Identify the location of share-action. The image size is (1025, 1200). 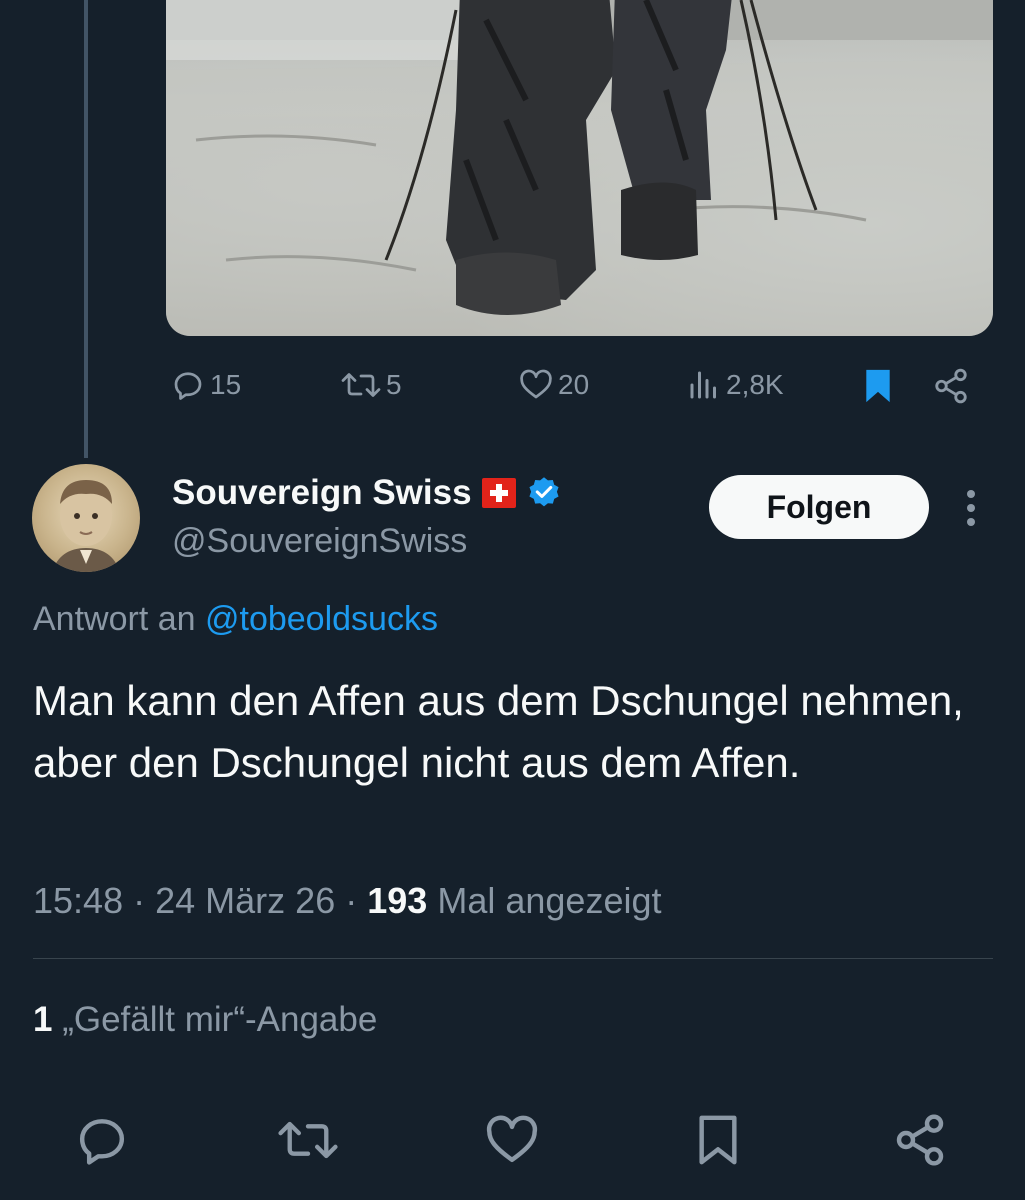
(951, 386).